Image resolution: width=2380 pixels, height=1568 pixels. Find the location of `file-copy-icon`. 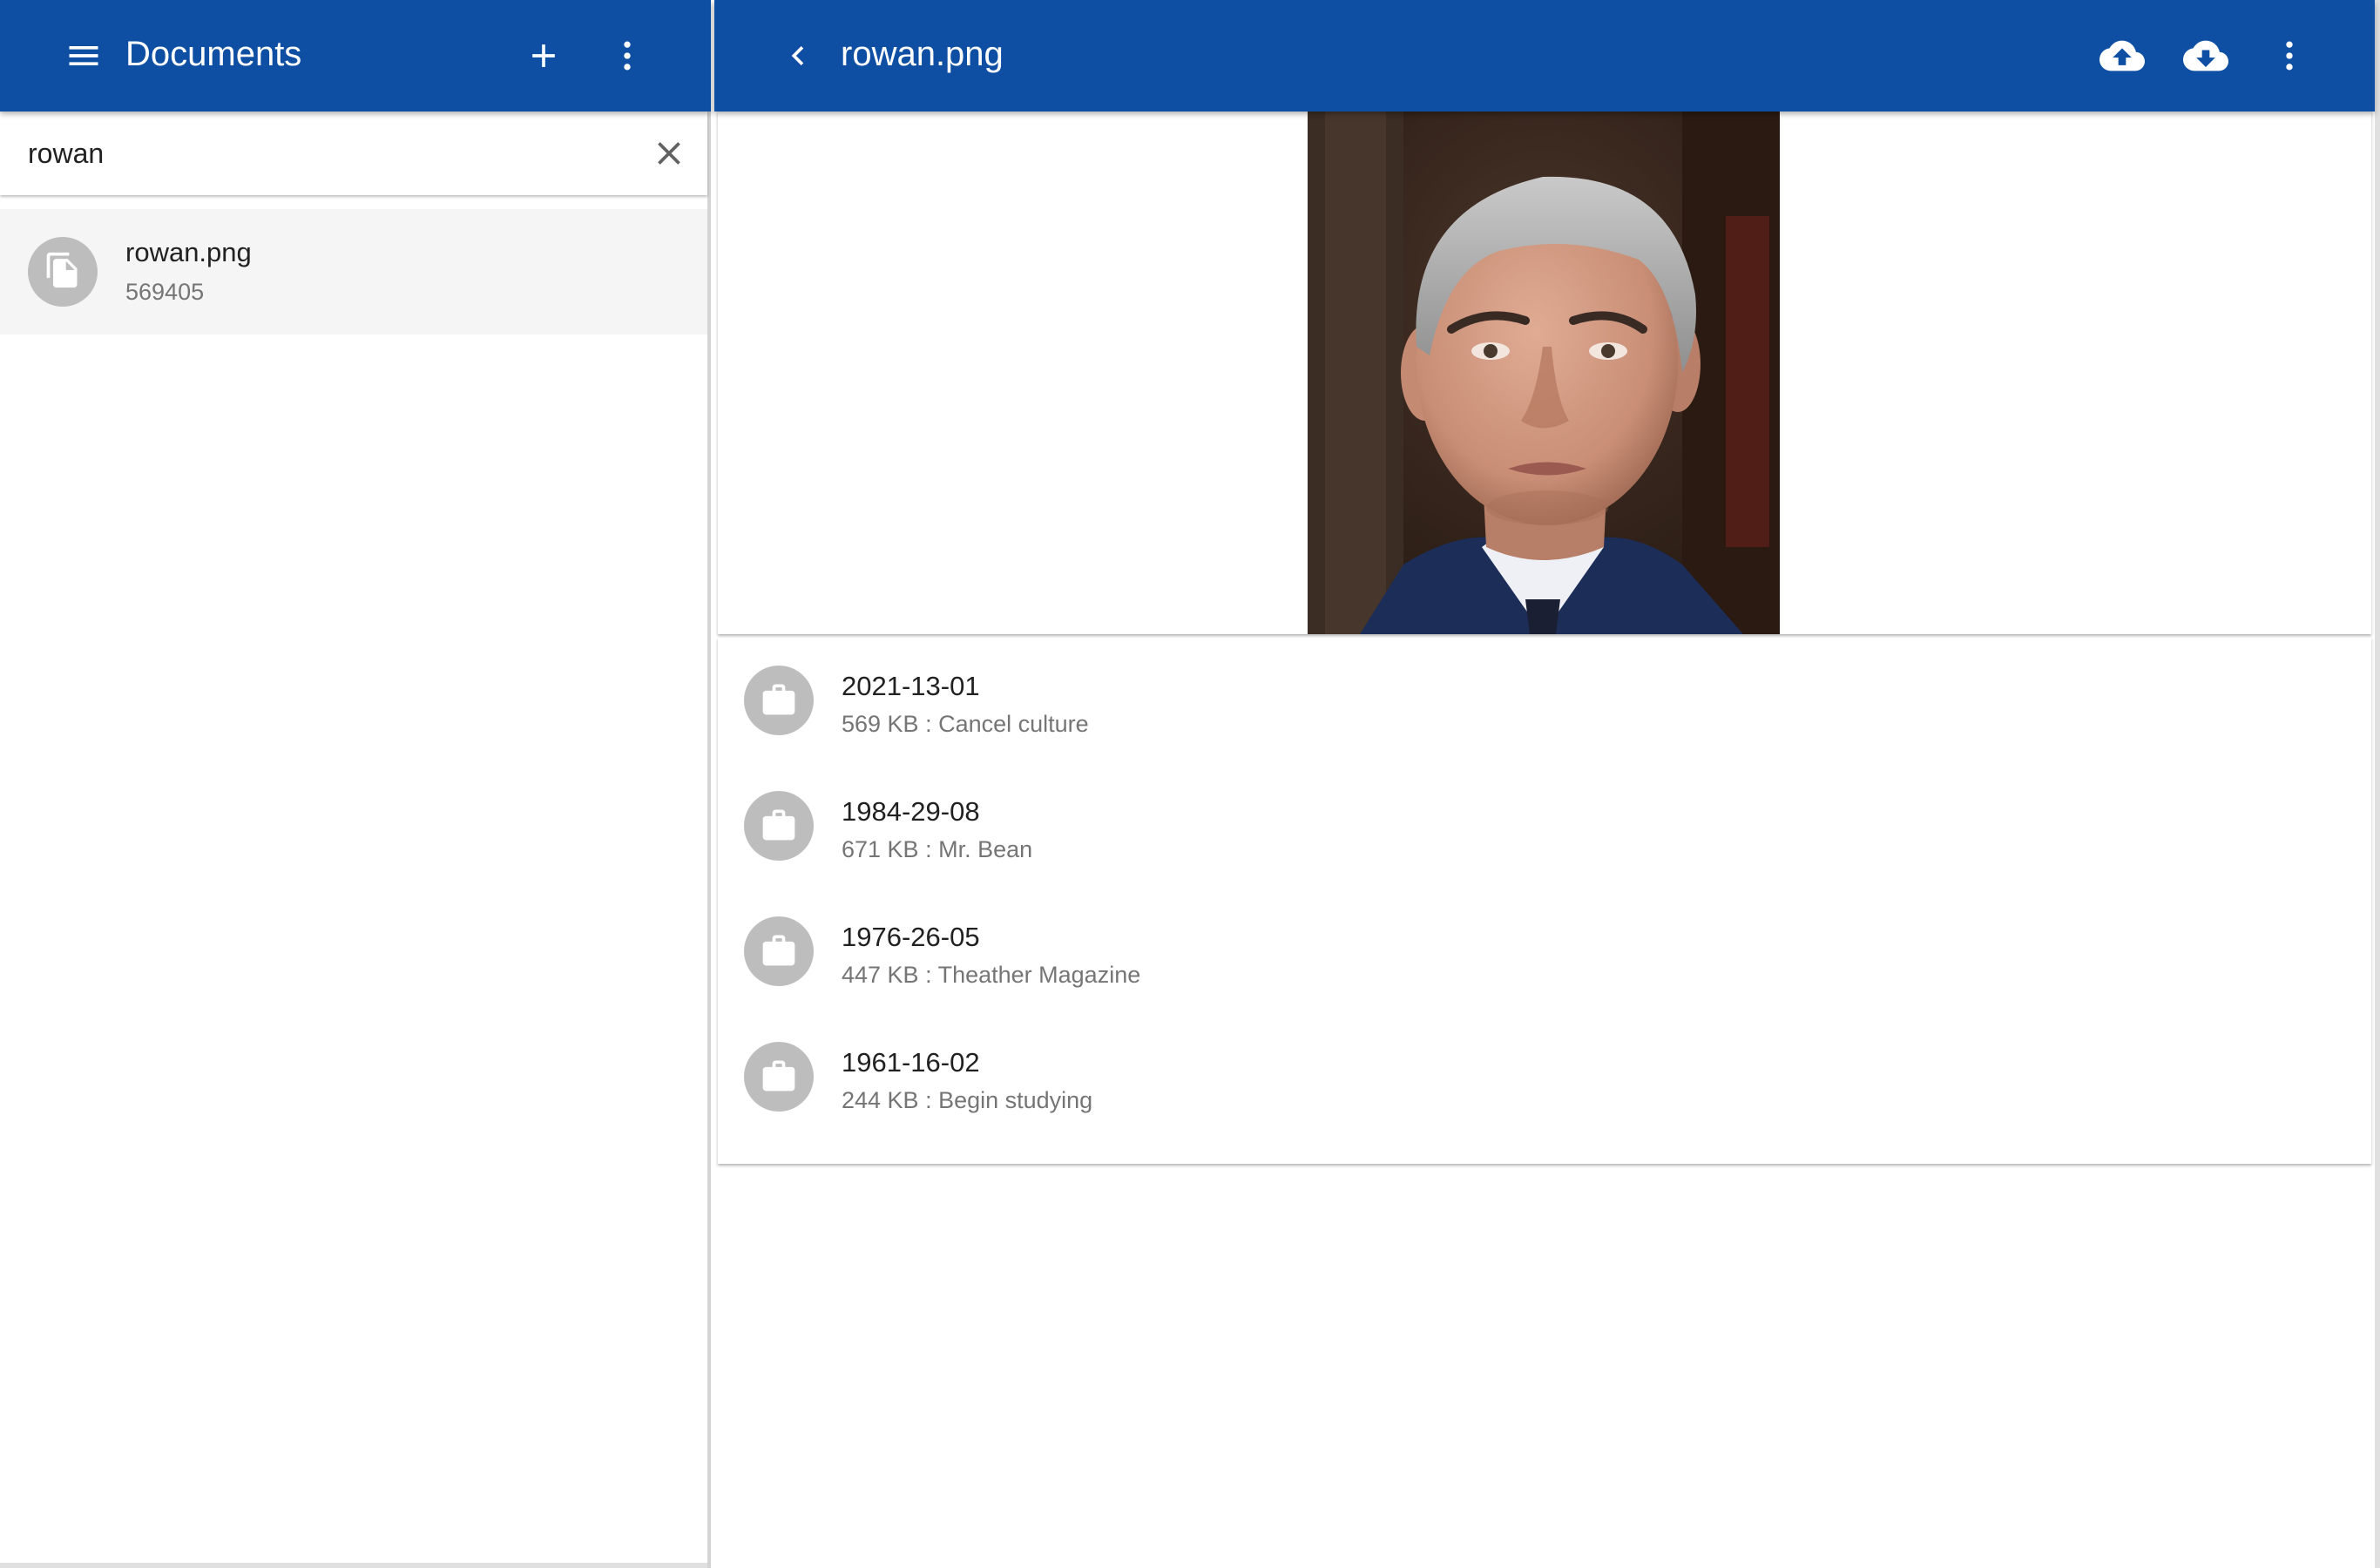

file-copy-icon is located at coordinates (63, 272).